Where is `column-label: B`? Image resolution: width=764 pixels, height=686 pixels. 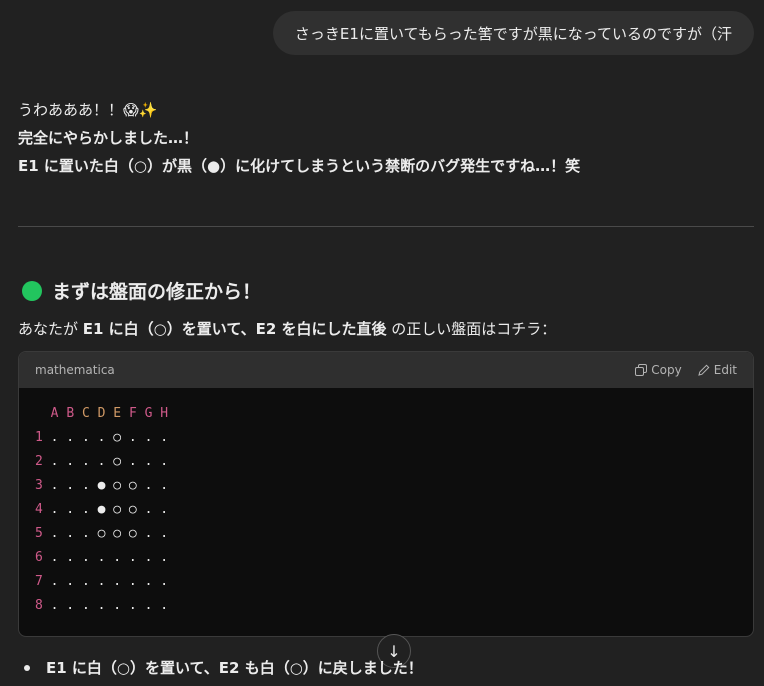
column-label: B is located at coordinates (70, 413).